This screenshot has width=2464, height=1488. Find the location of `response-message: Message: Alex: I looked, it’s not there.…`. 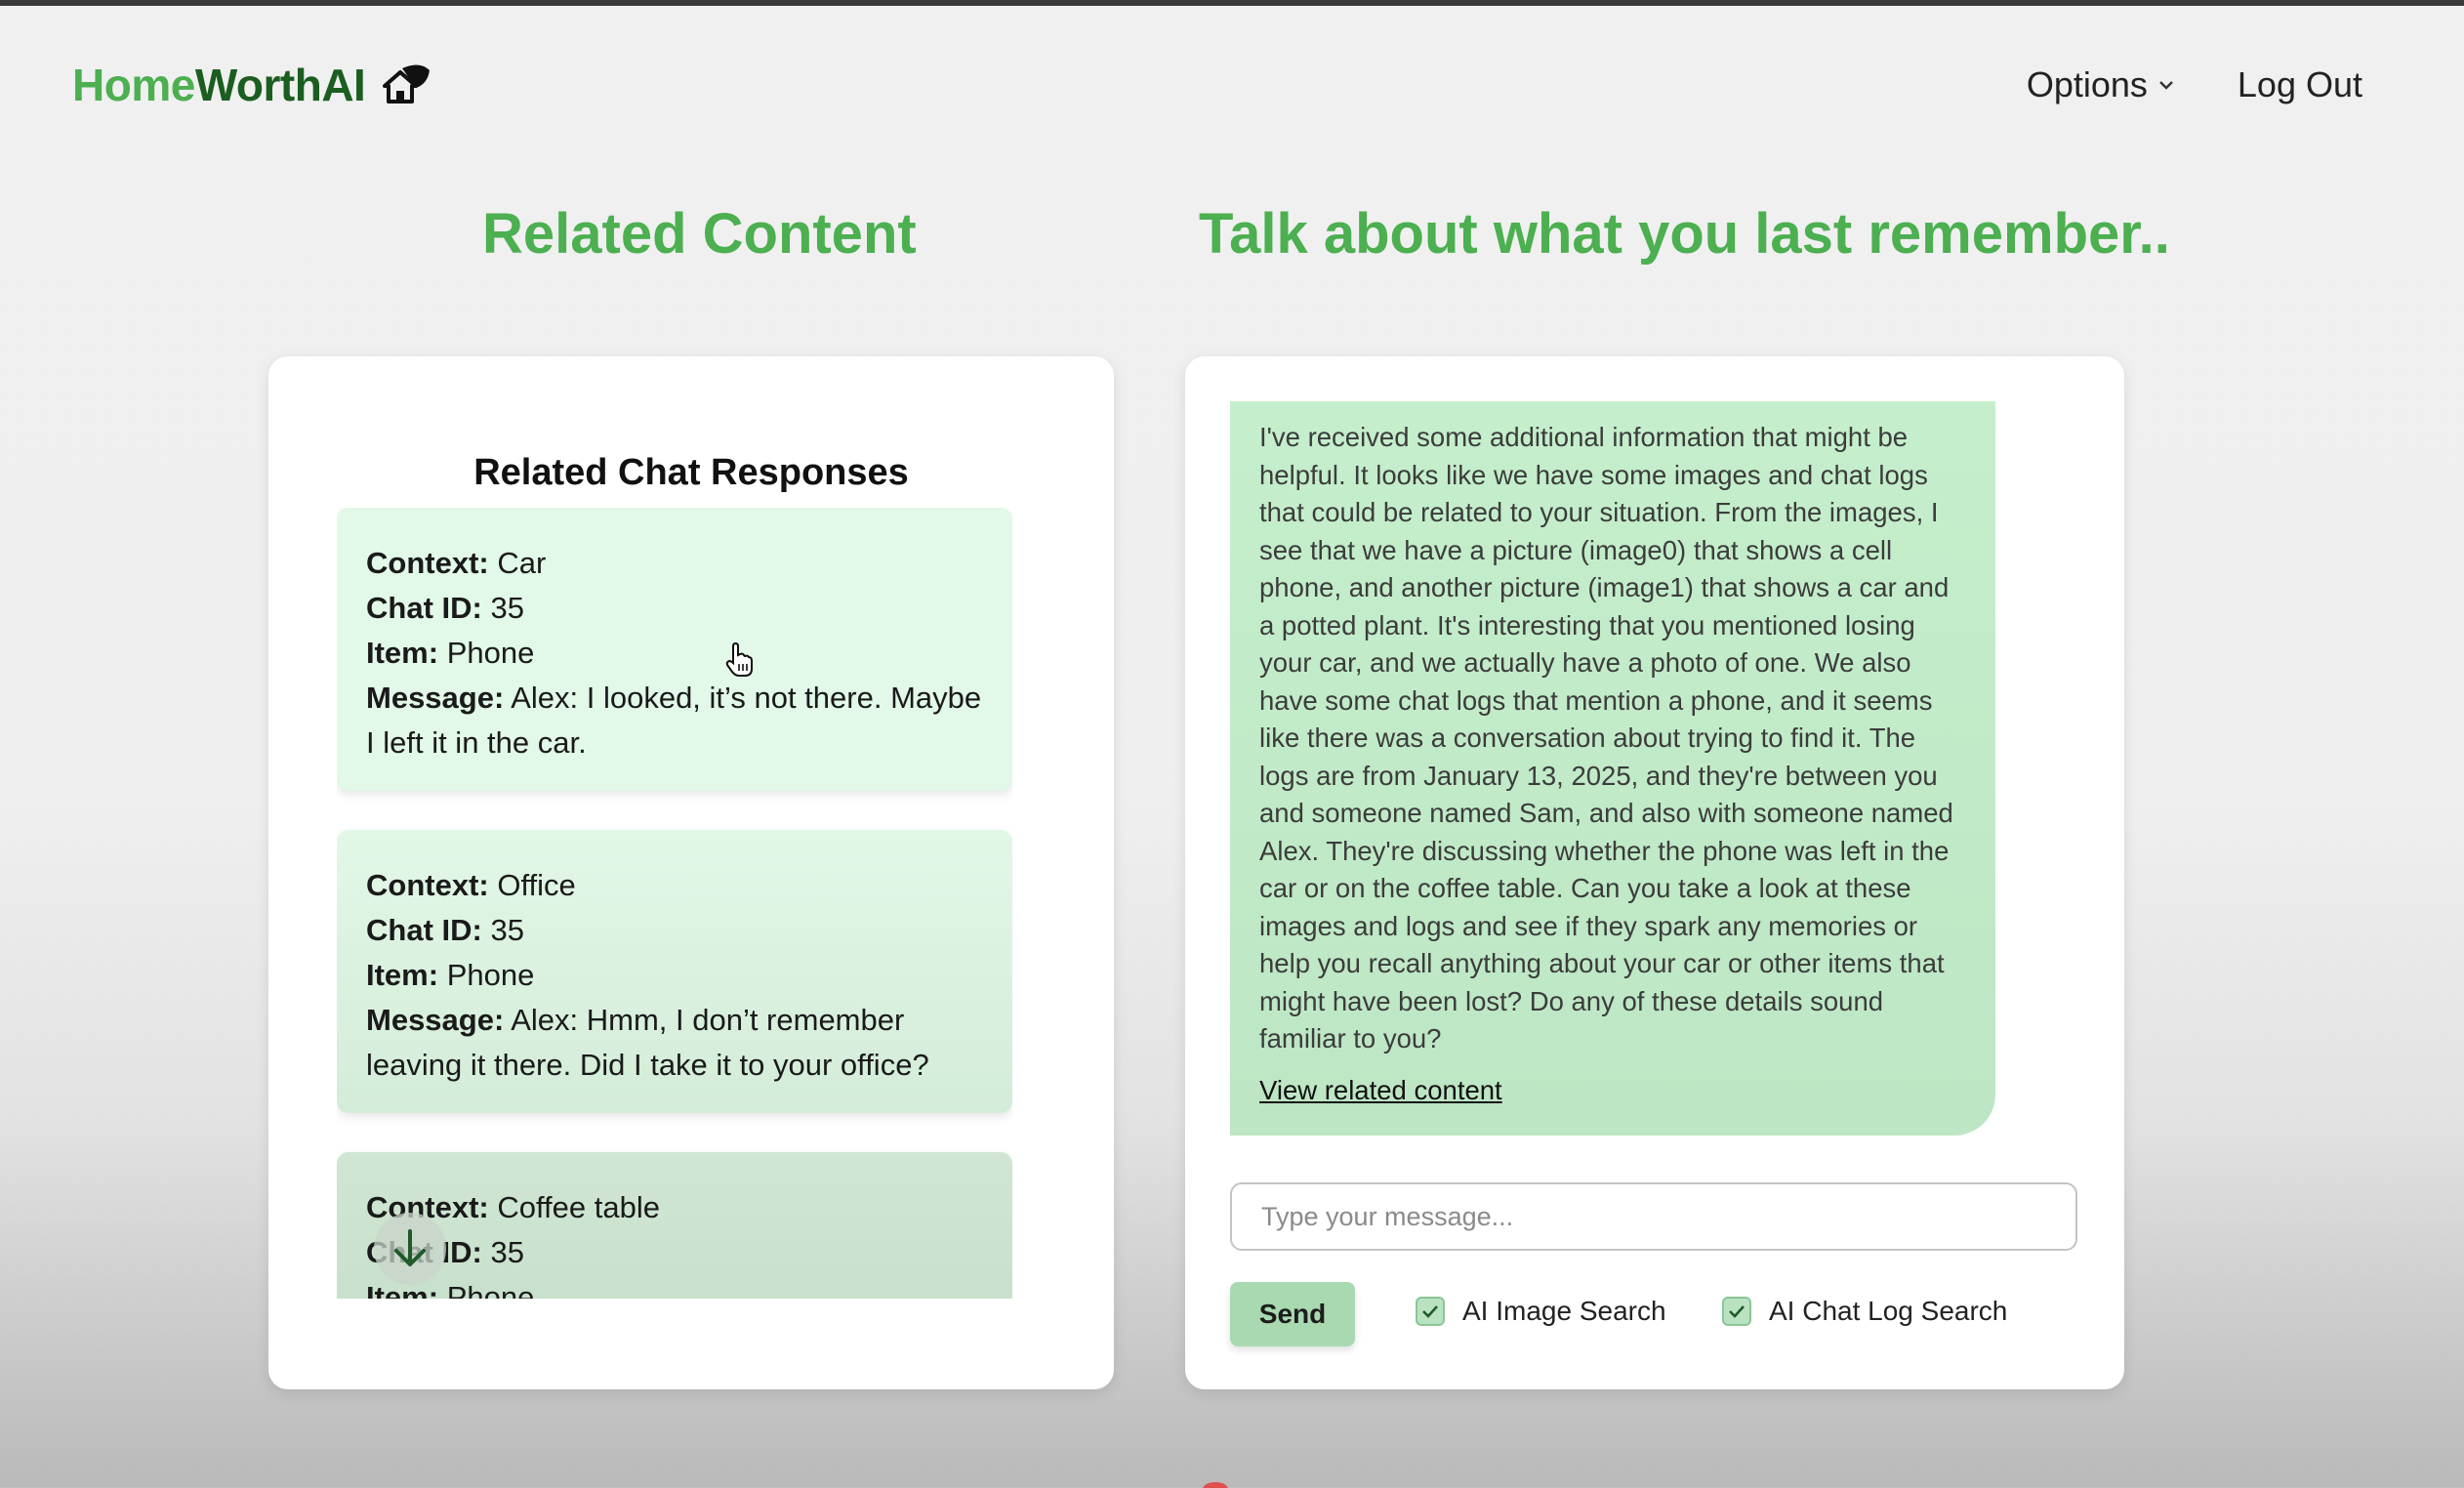

response-message: Message: Alex: I looked, it’s not there.… is located at coordinates (674, 720).